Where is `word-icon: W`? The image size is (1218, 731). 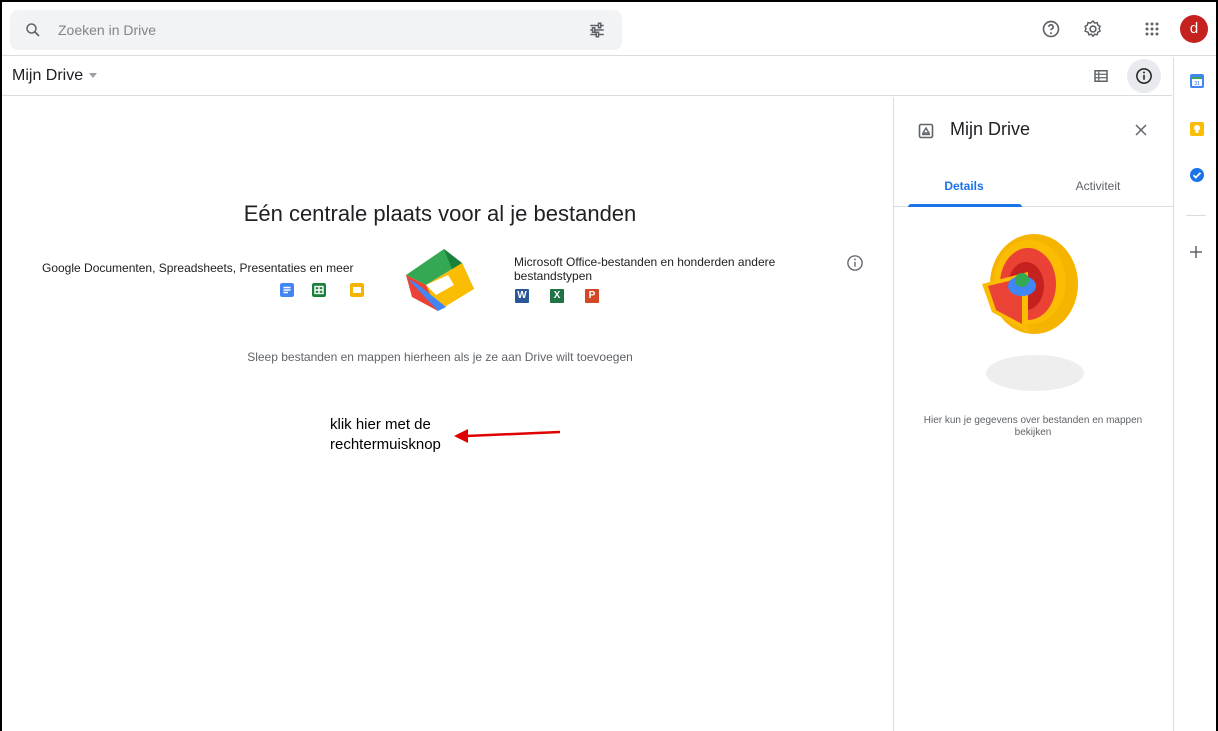 word-icon: W is located at coordinates (522, 296).